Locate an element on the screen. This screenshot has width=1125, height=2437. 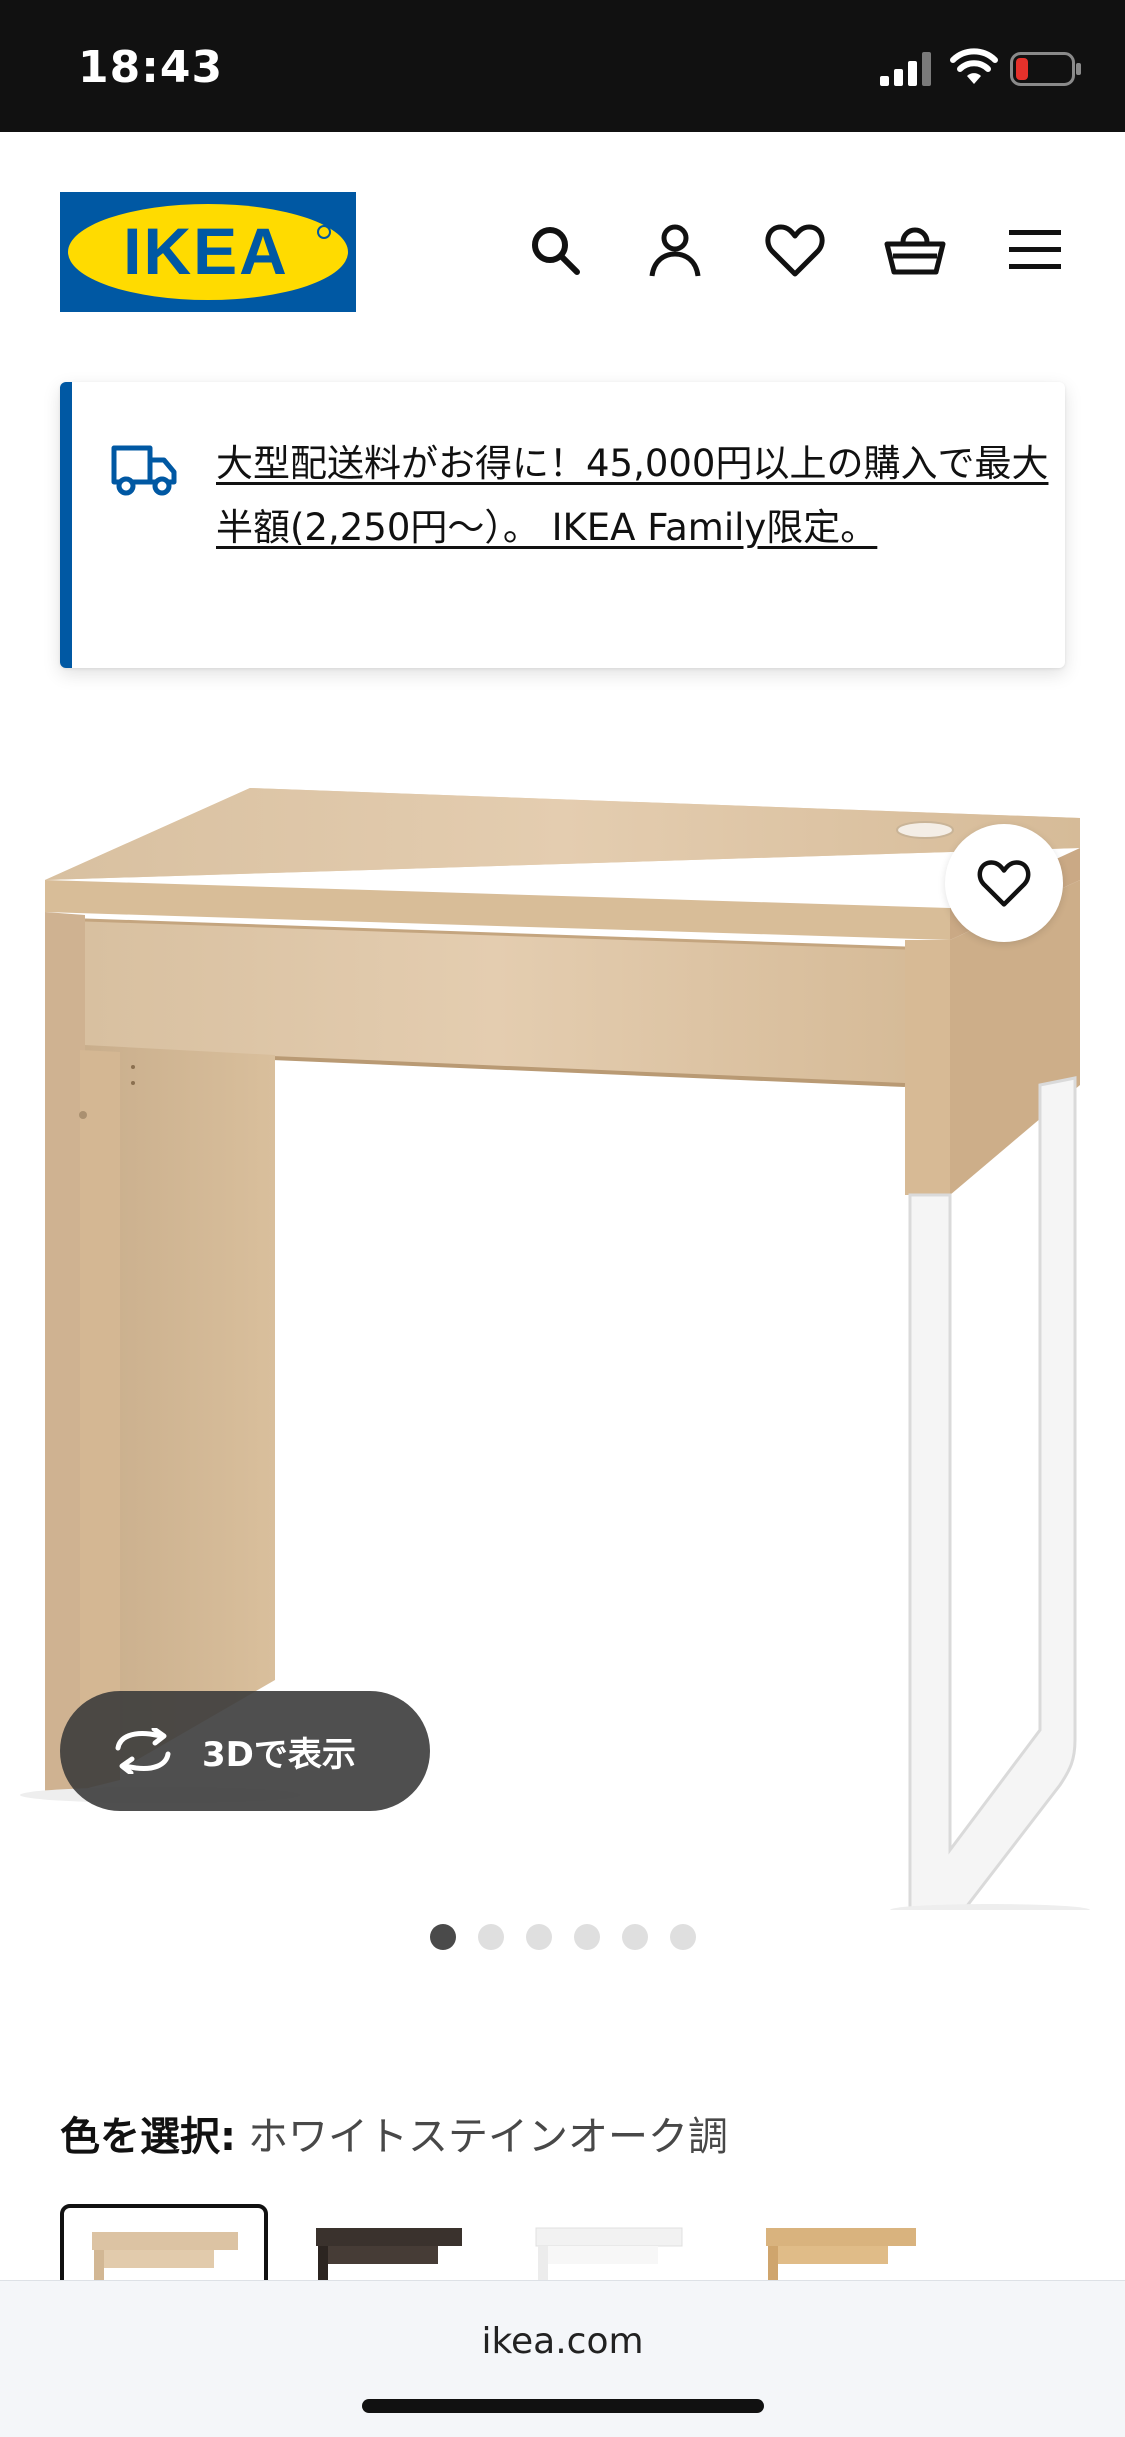
basket-icon is located at coordinates (915, 250).